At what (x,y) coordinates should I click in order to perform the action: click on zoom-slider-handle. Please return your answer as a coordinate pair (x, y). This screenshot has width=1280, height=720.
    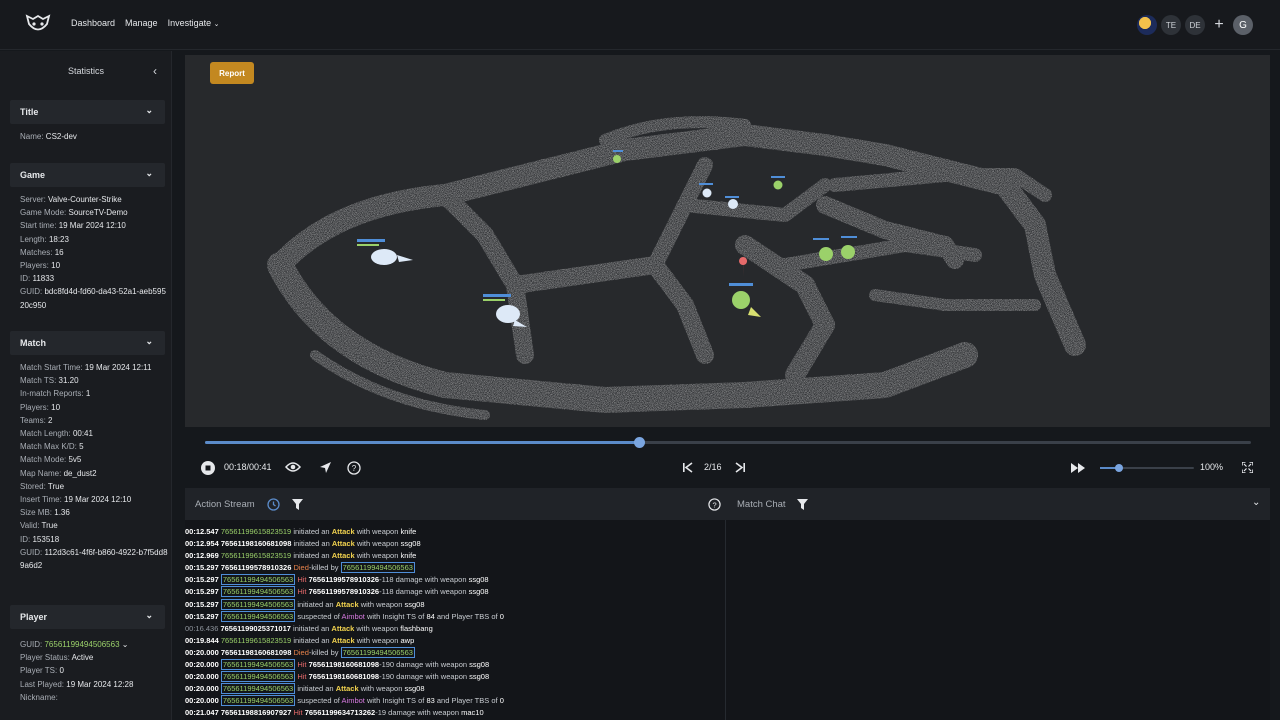
    Looking at the image, I should click on (1118, 468).